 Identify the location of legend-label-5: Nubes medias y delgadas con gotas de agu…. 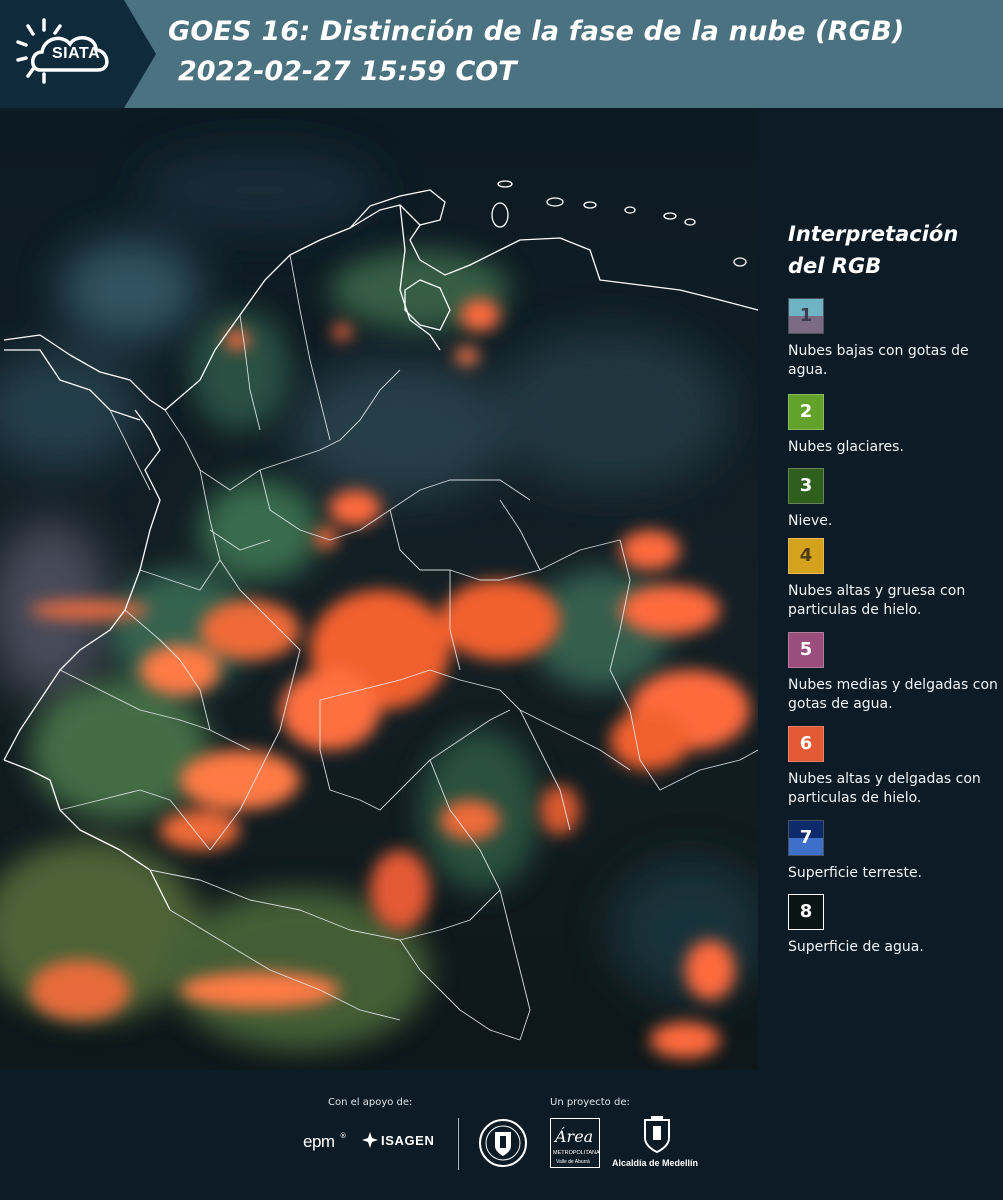
(893, 694).